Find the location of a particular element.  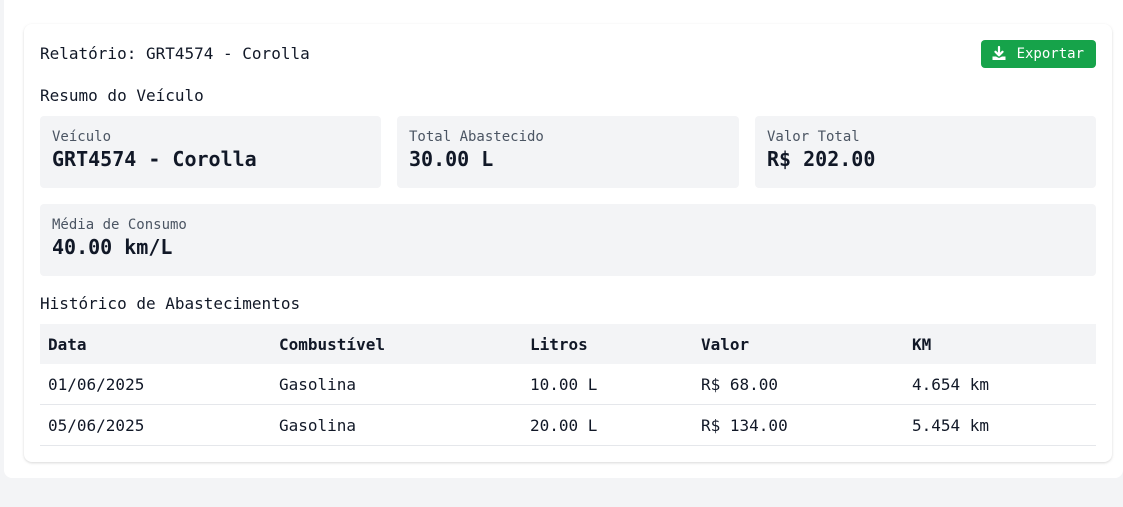

stat-avg-consumption-value: 40.00 km/L is located at coordinates (112, 247).